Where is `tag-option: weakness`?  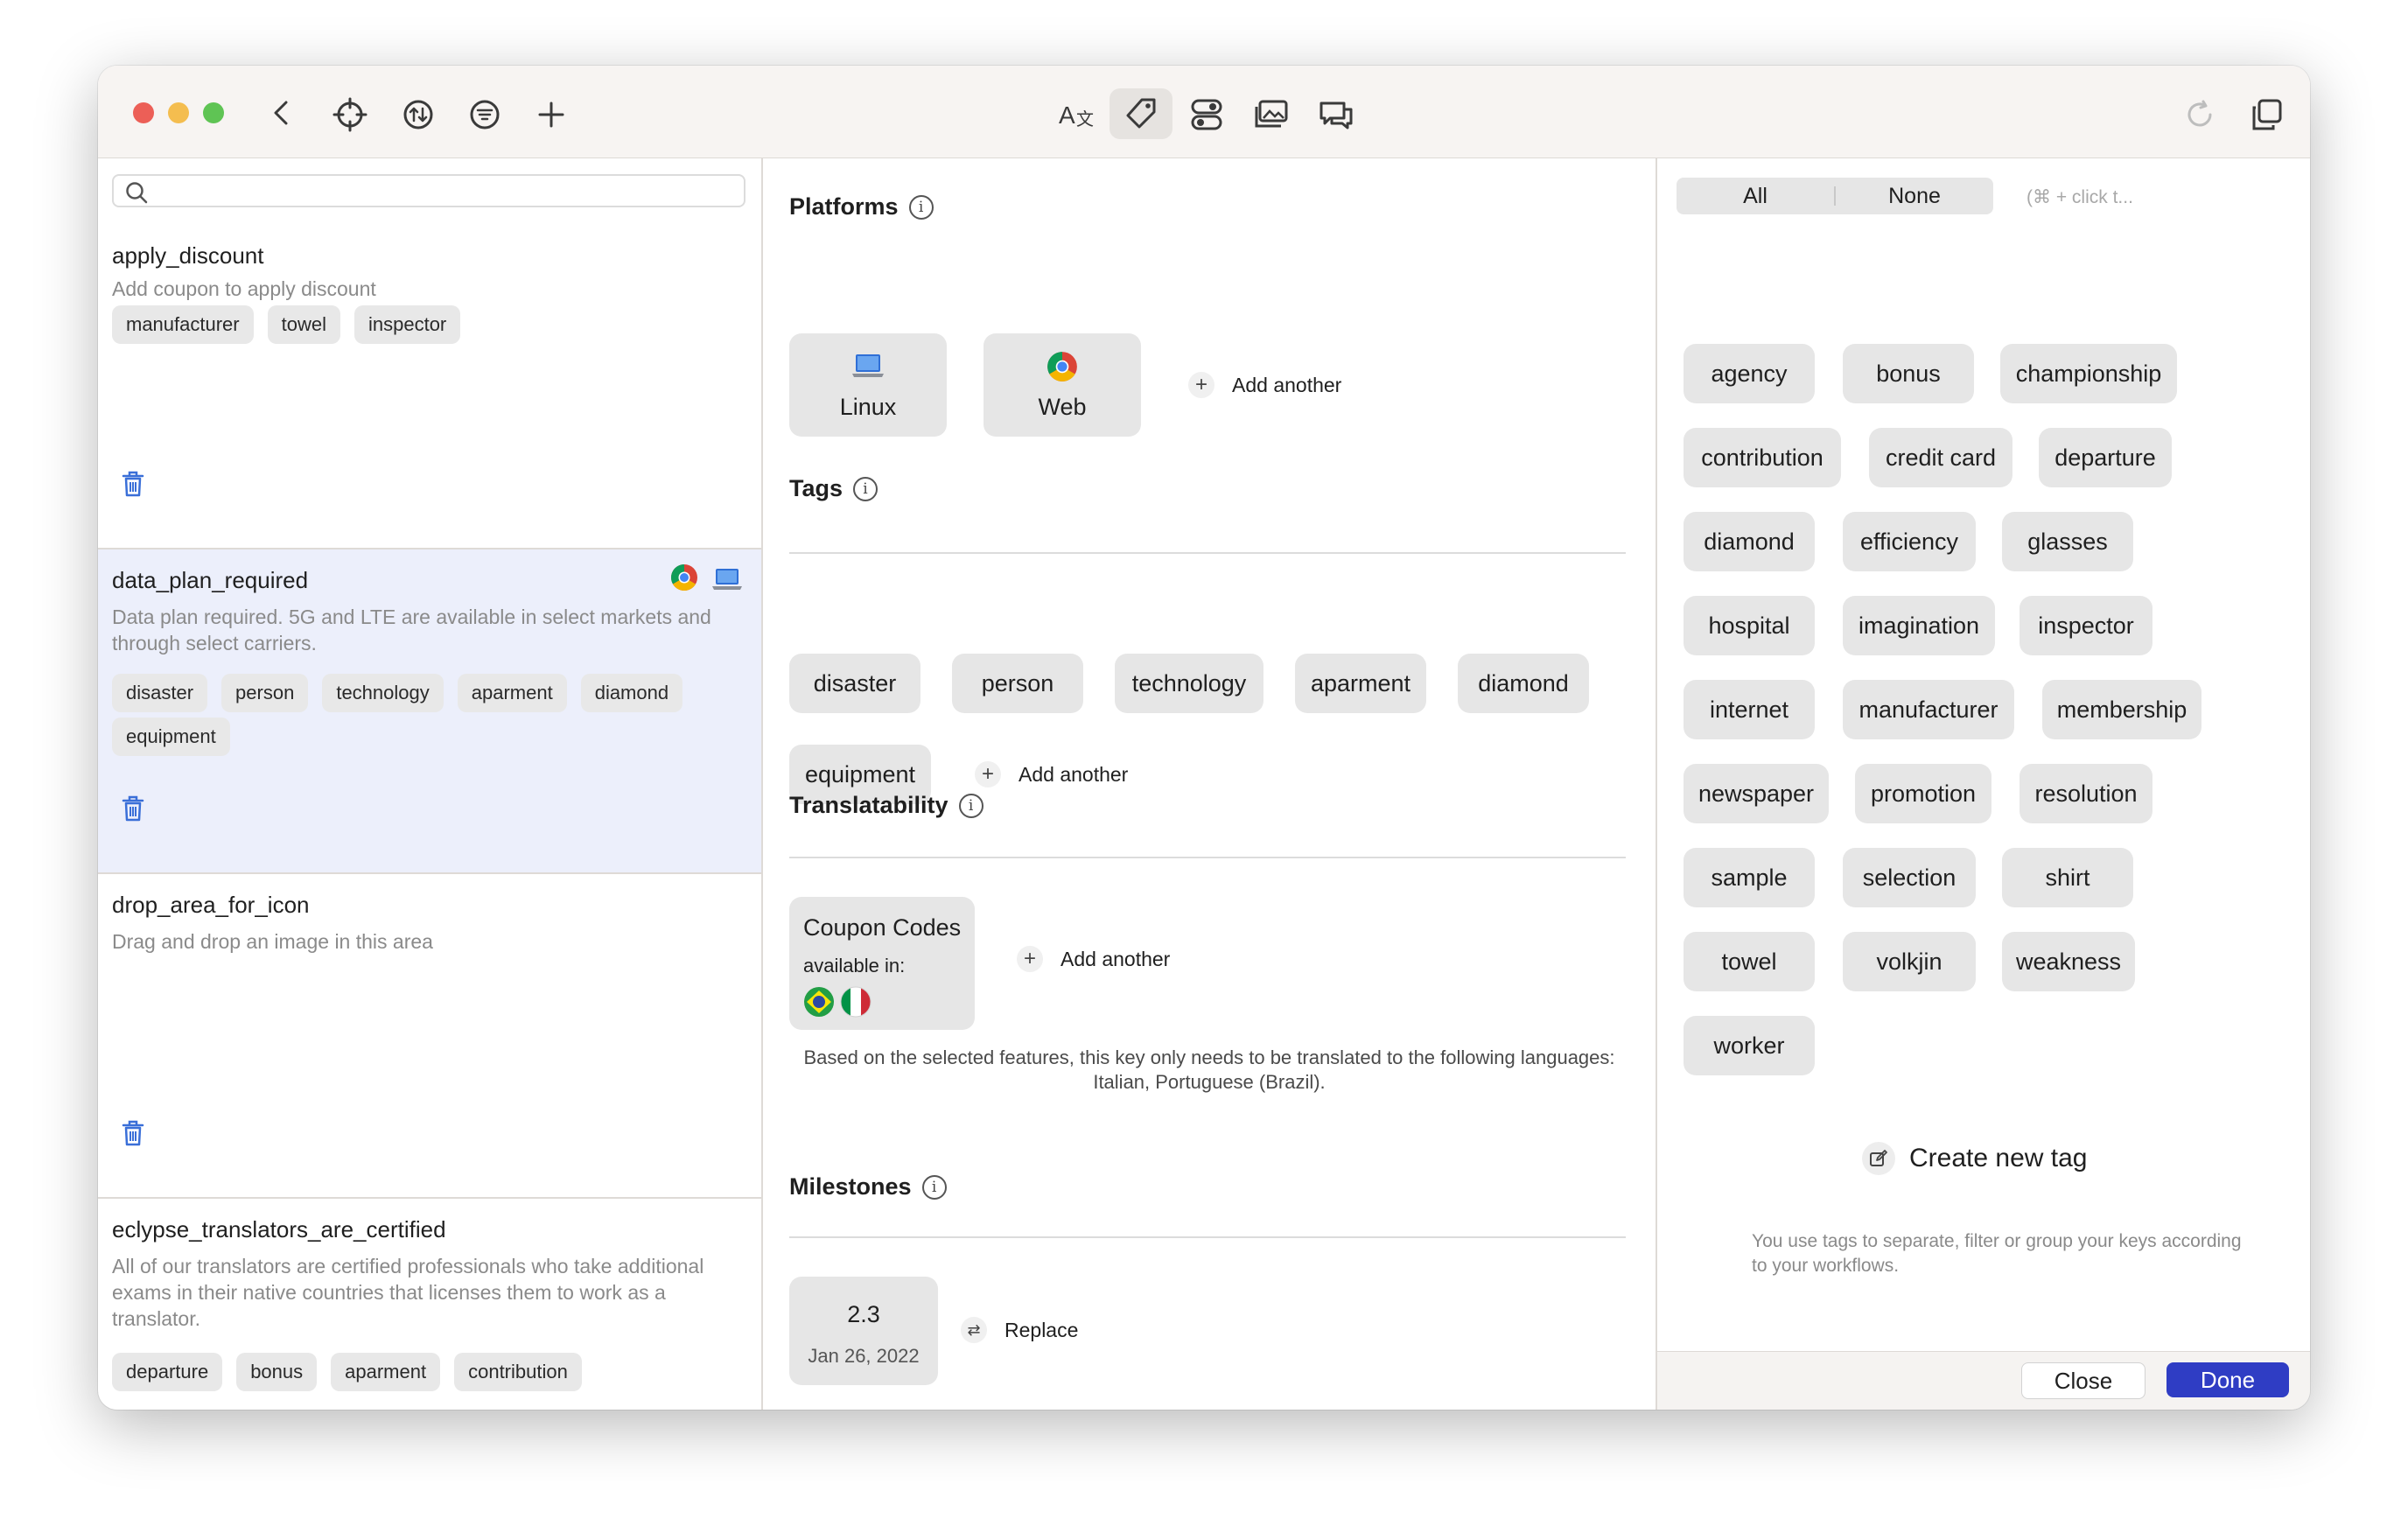 tag-option: weakness is located at coordinates (2068, 961).